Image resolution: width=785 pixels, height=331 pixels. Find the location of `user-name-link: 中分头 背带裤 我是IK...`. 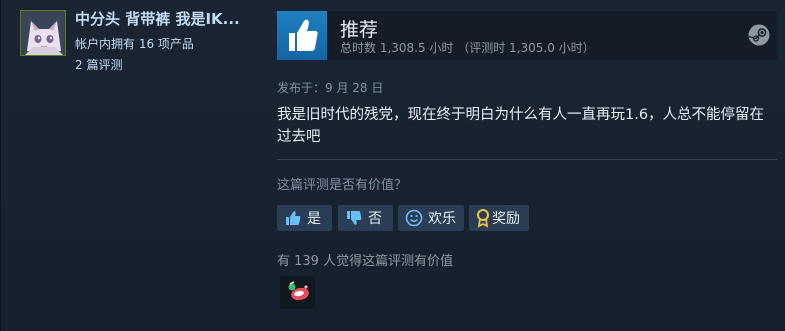

user-name-link: 中分头 背带裤 我是IK... is located at coordinates (165, 18).